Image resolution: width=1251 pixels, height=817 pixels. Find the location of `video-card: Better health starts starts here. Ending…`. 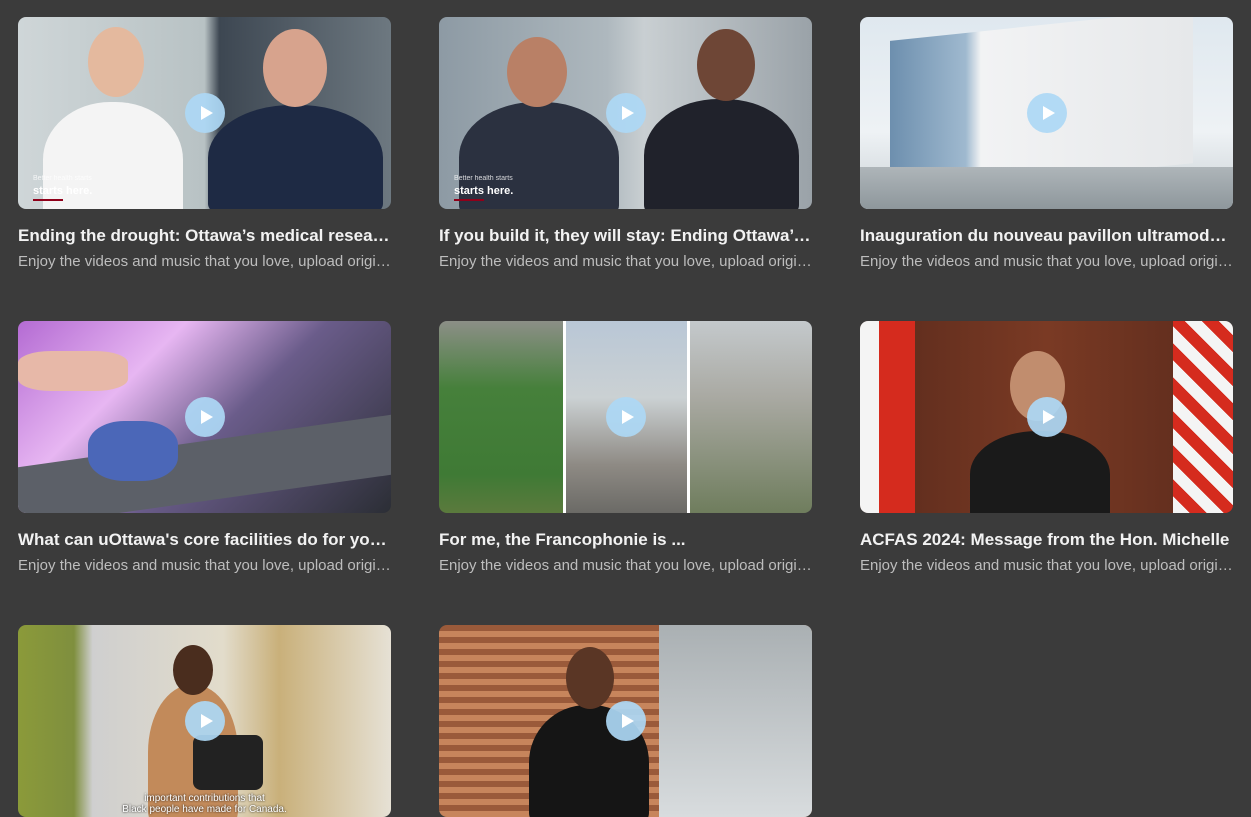

video-card: Better health starts starts here. Ending… is located at coordinates (204, 144).